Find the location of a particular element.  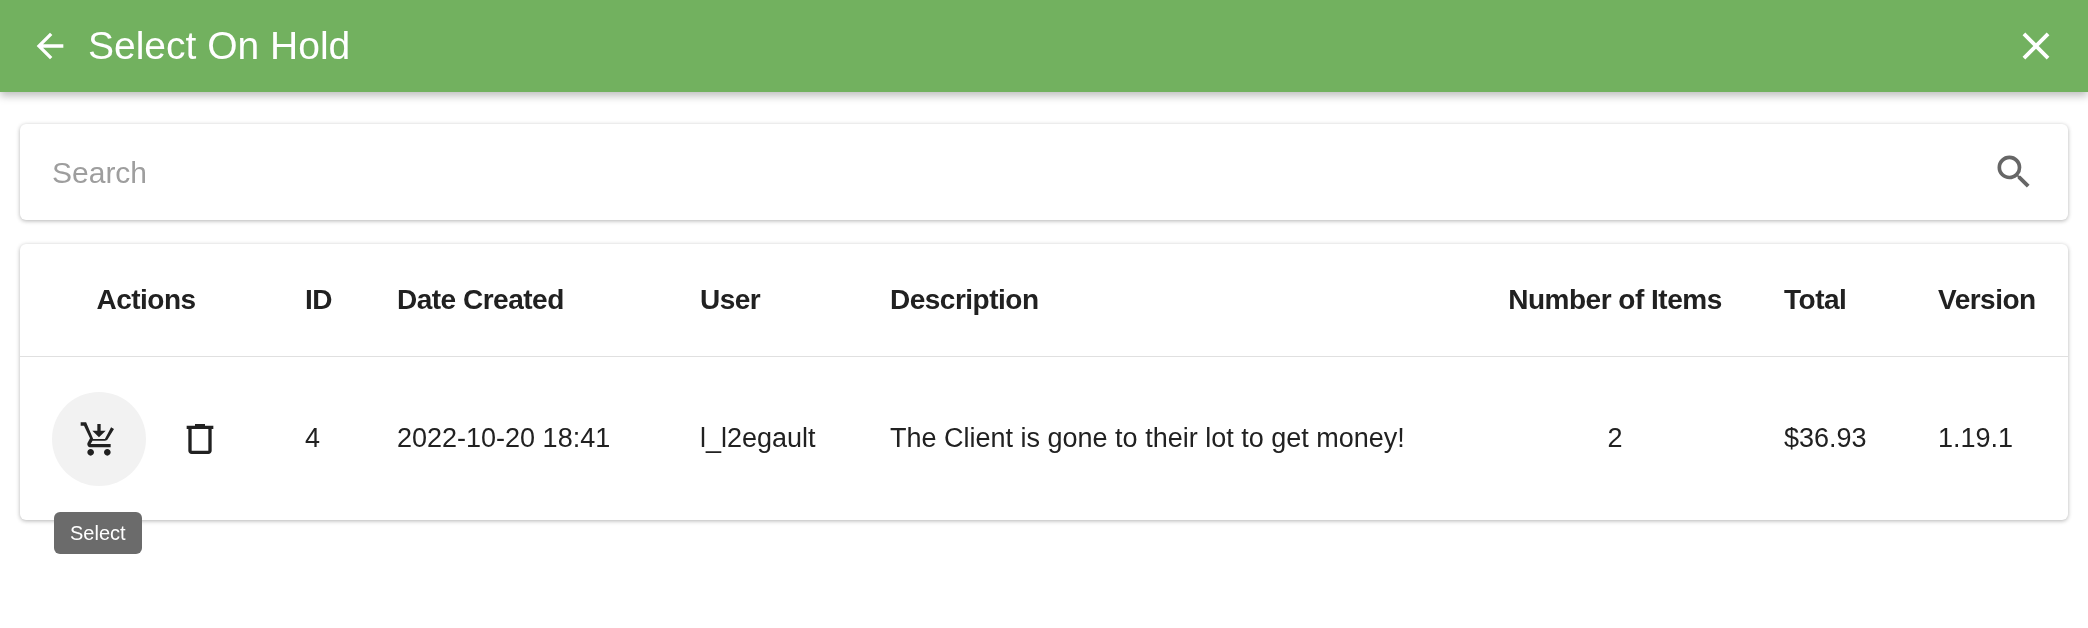

column-header: Description is located at coordinates (964, 300).